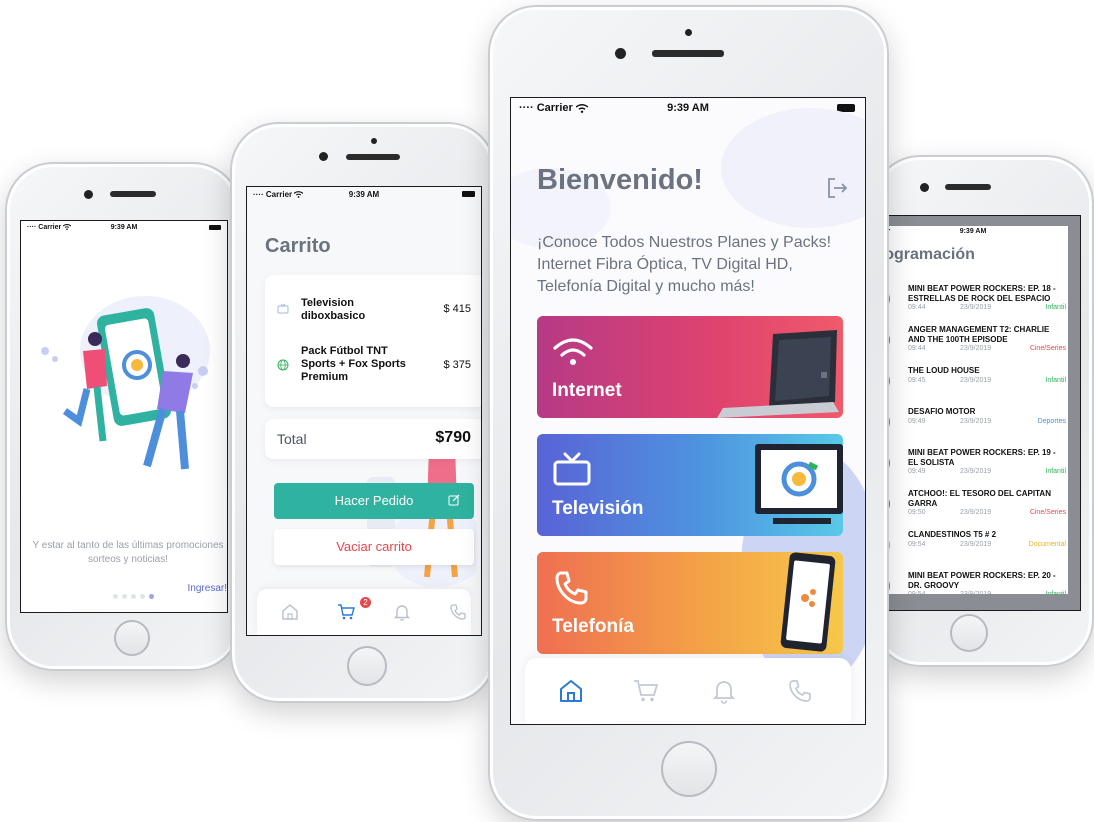 This screenshot has height=822, width=1094. What do you see at coordinates (125, 383) in the screenshot?
I see `onboarding-illustration` at bounding box center [125, 383].